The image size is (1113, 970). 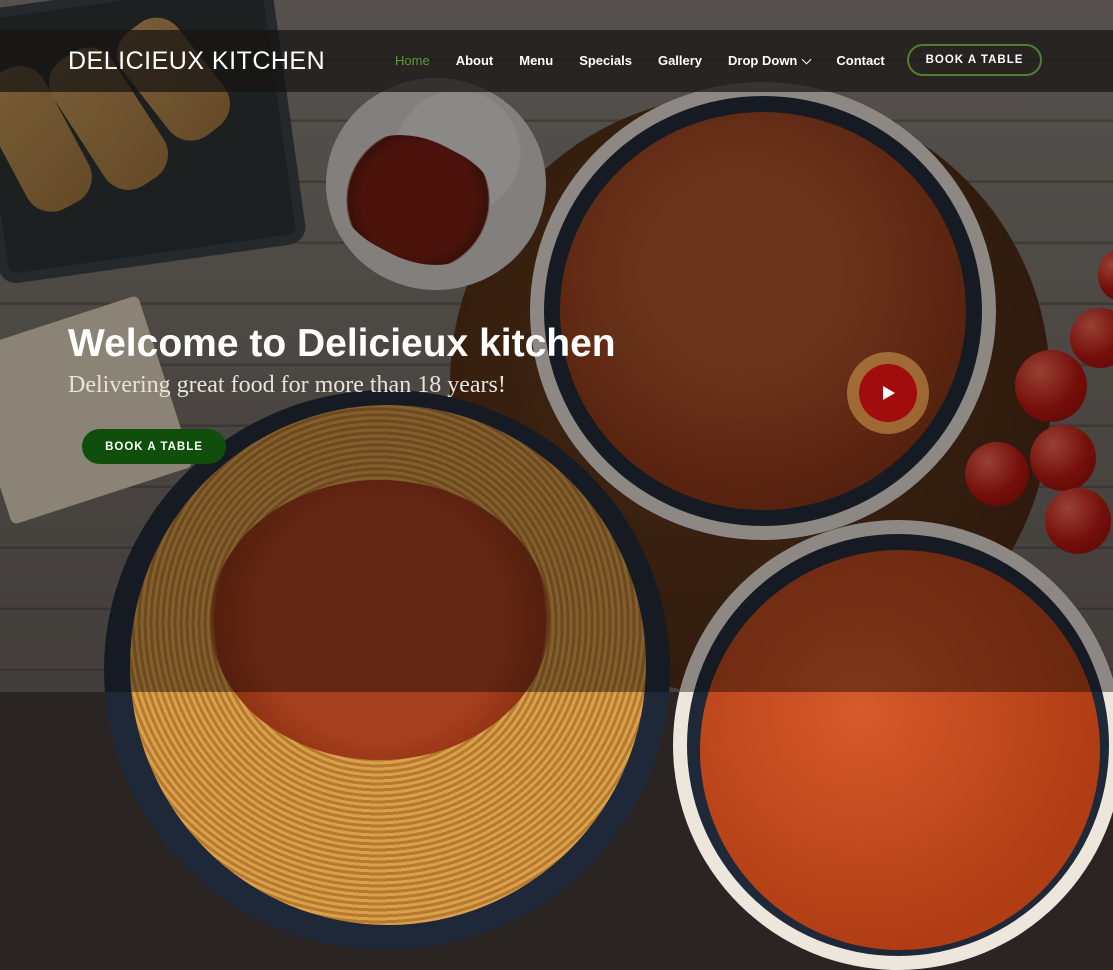 I want to click on book-table-hero-button: BOOK A TABLE, so click(x=154, y=446).